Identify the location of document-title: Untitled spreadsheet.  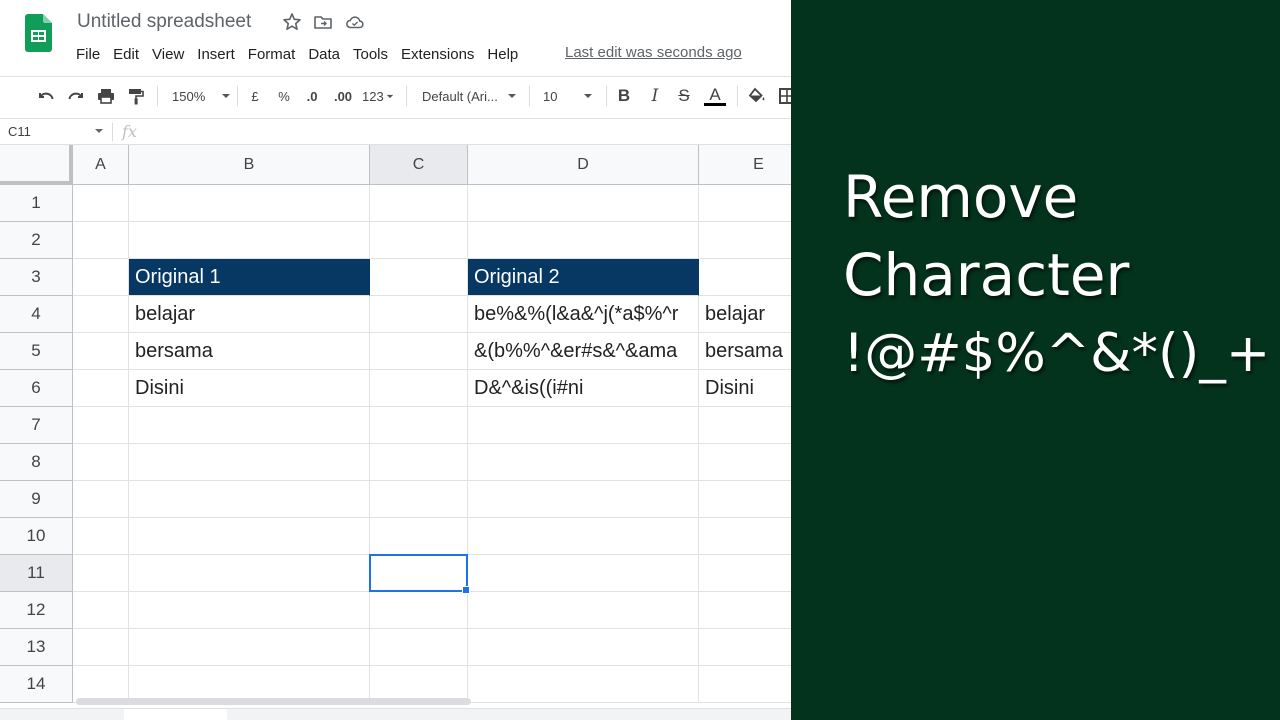
(164, 22).